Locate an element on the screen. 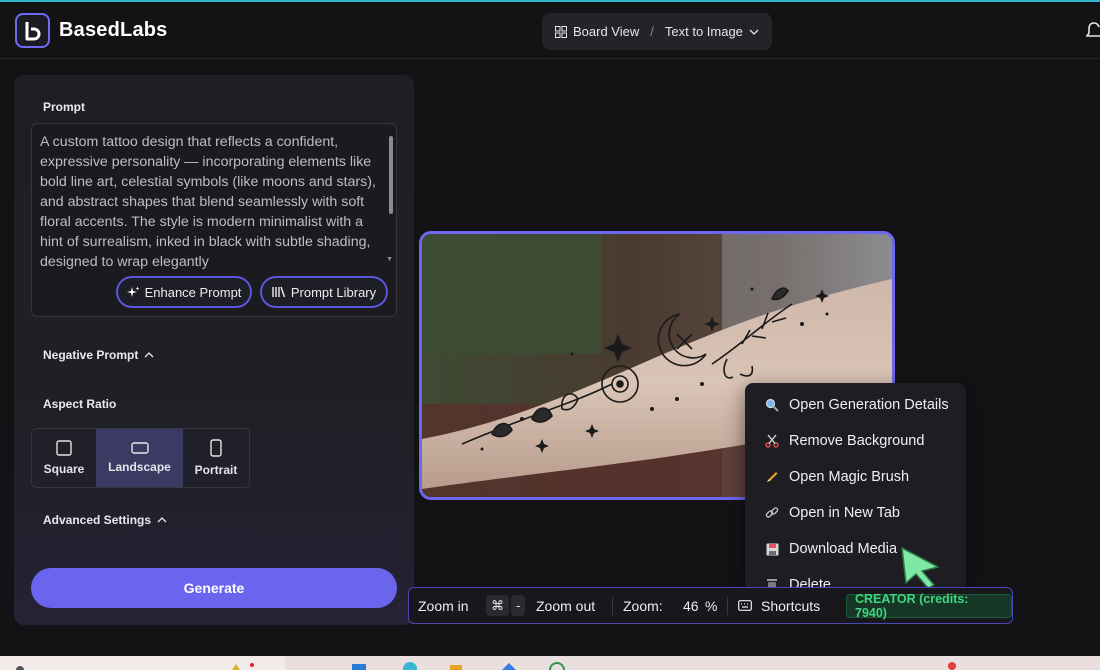 The image size is (1100, 670). negative-prompt-label: Negative Prompt is located at coordinates (91, 355).